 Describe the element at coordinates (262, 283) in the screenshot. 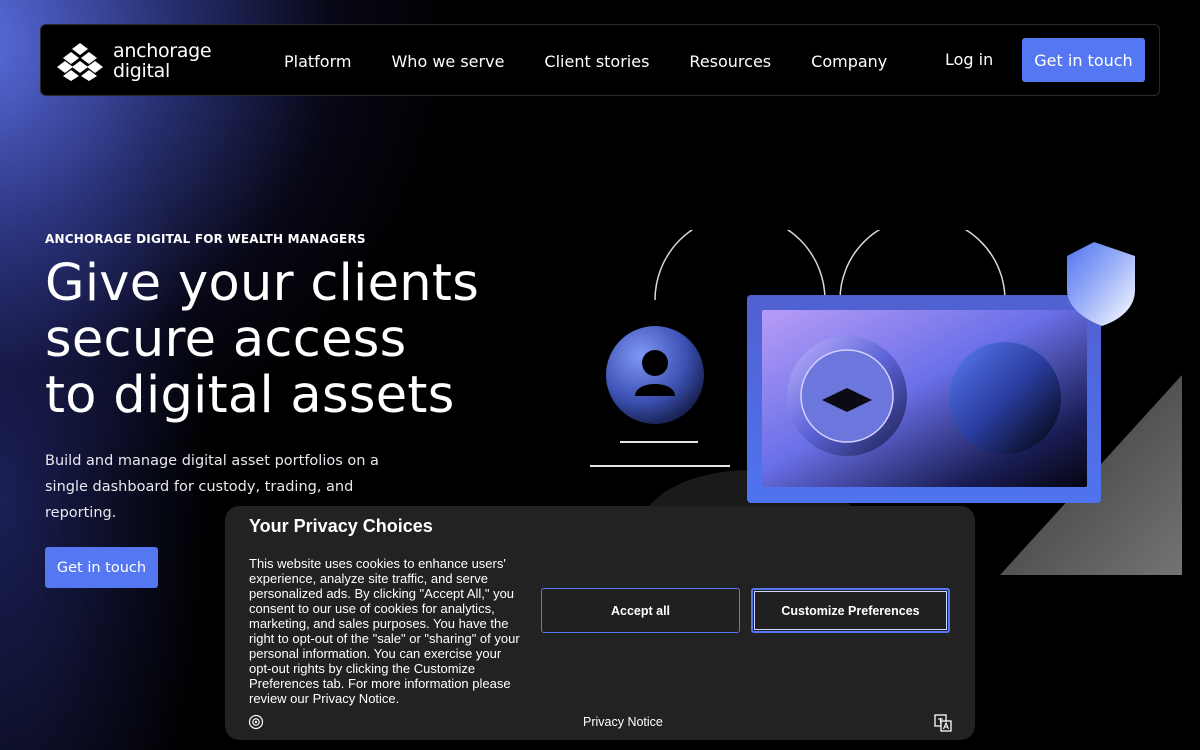

I see `hero-headline-line: Give your clients` at that location.